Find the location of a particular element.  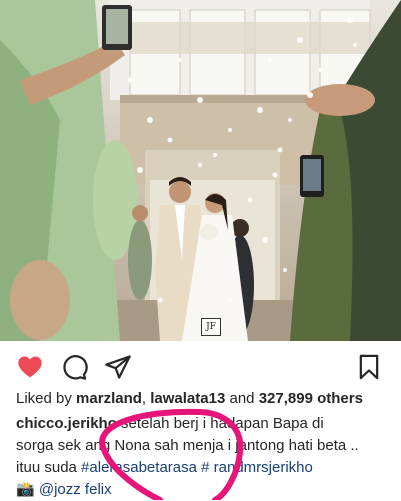

share-button is located at coordinates (118, 367).